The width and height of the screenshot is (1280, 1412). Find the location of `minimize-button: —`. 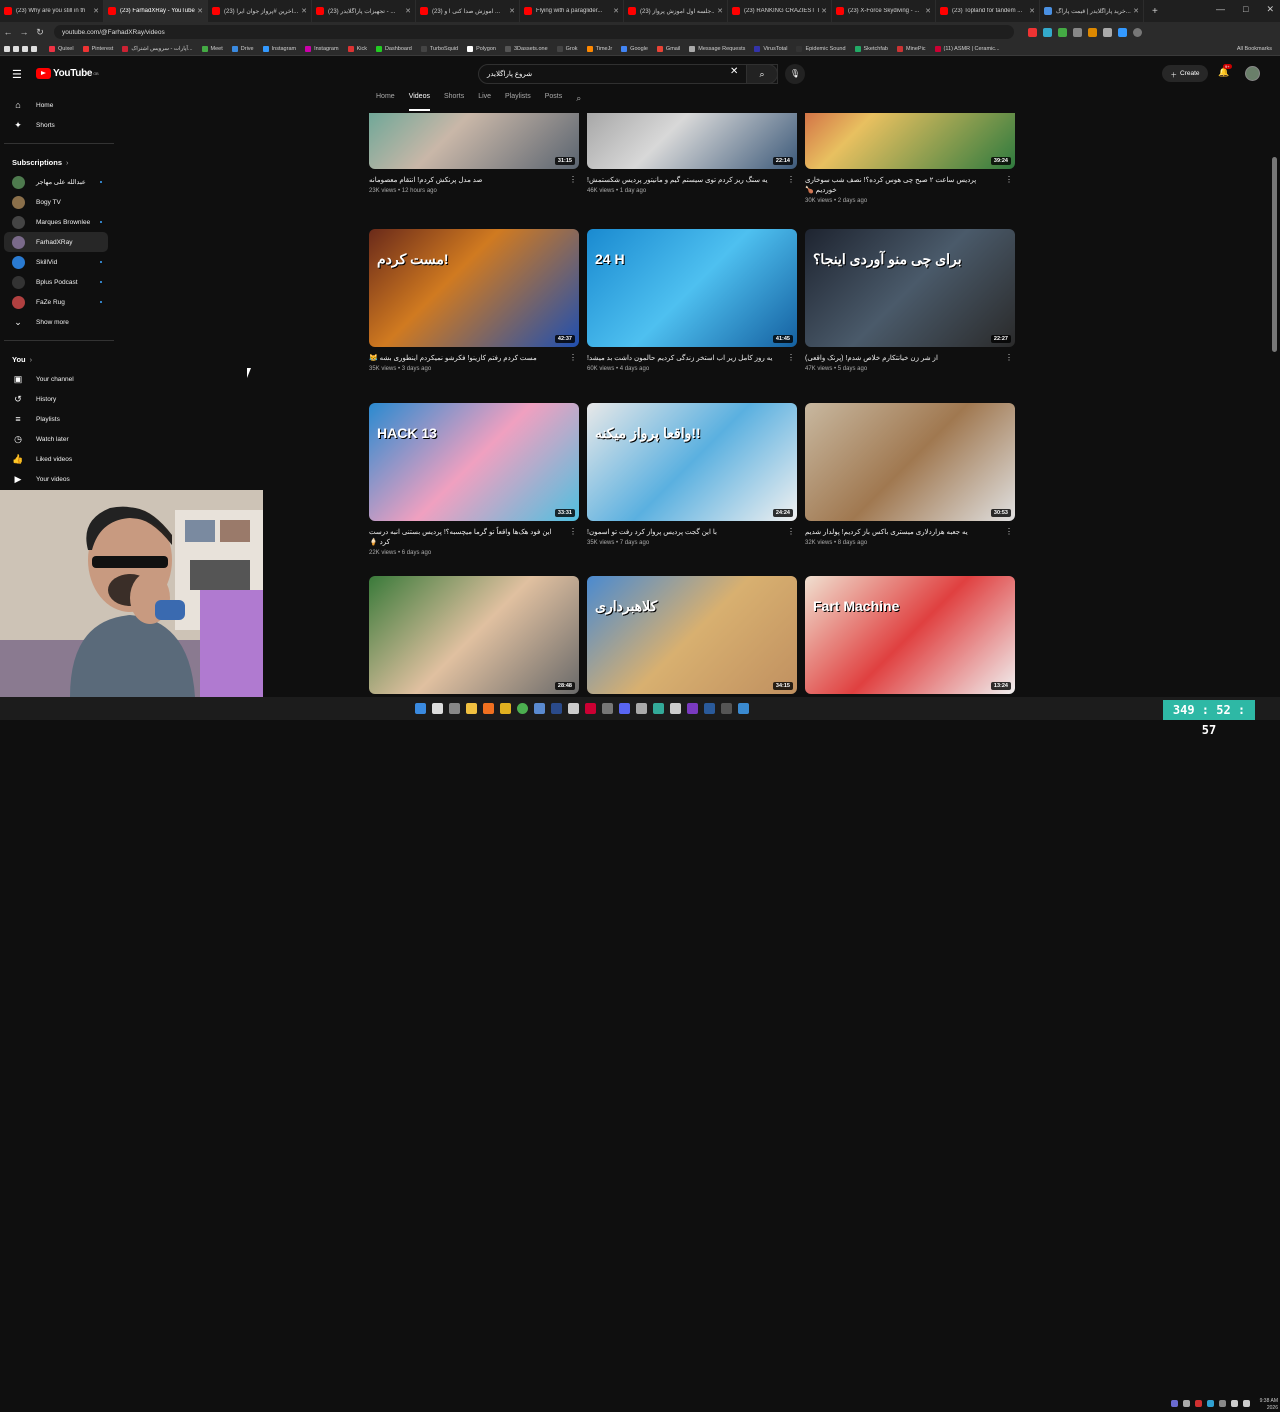

minimize-button: — is located at coordinates (1220, 9).